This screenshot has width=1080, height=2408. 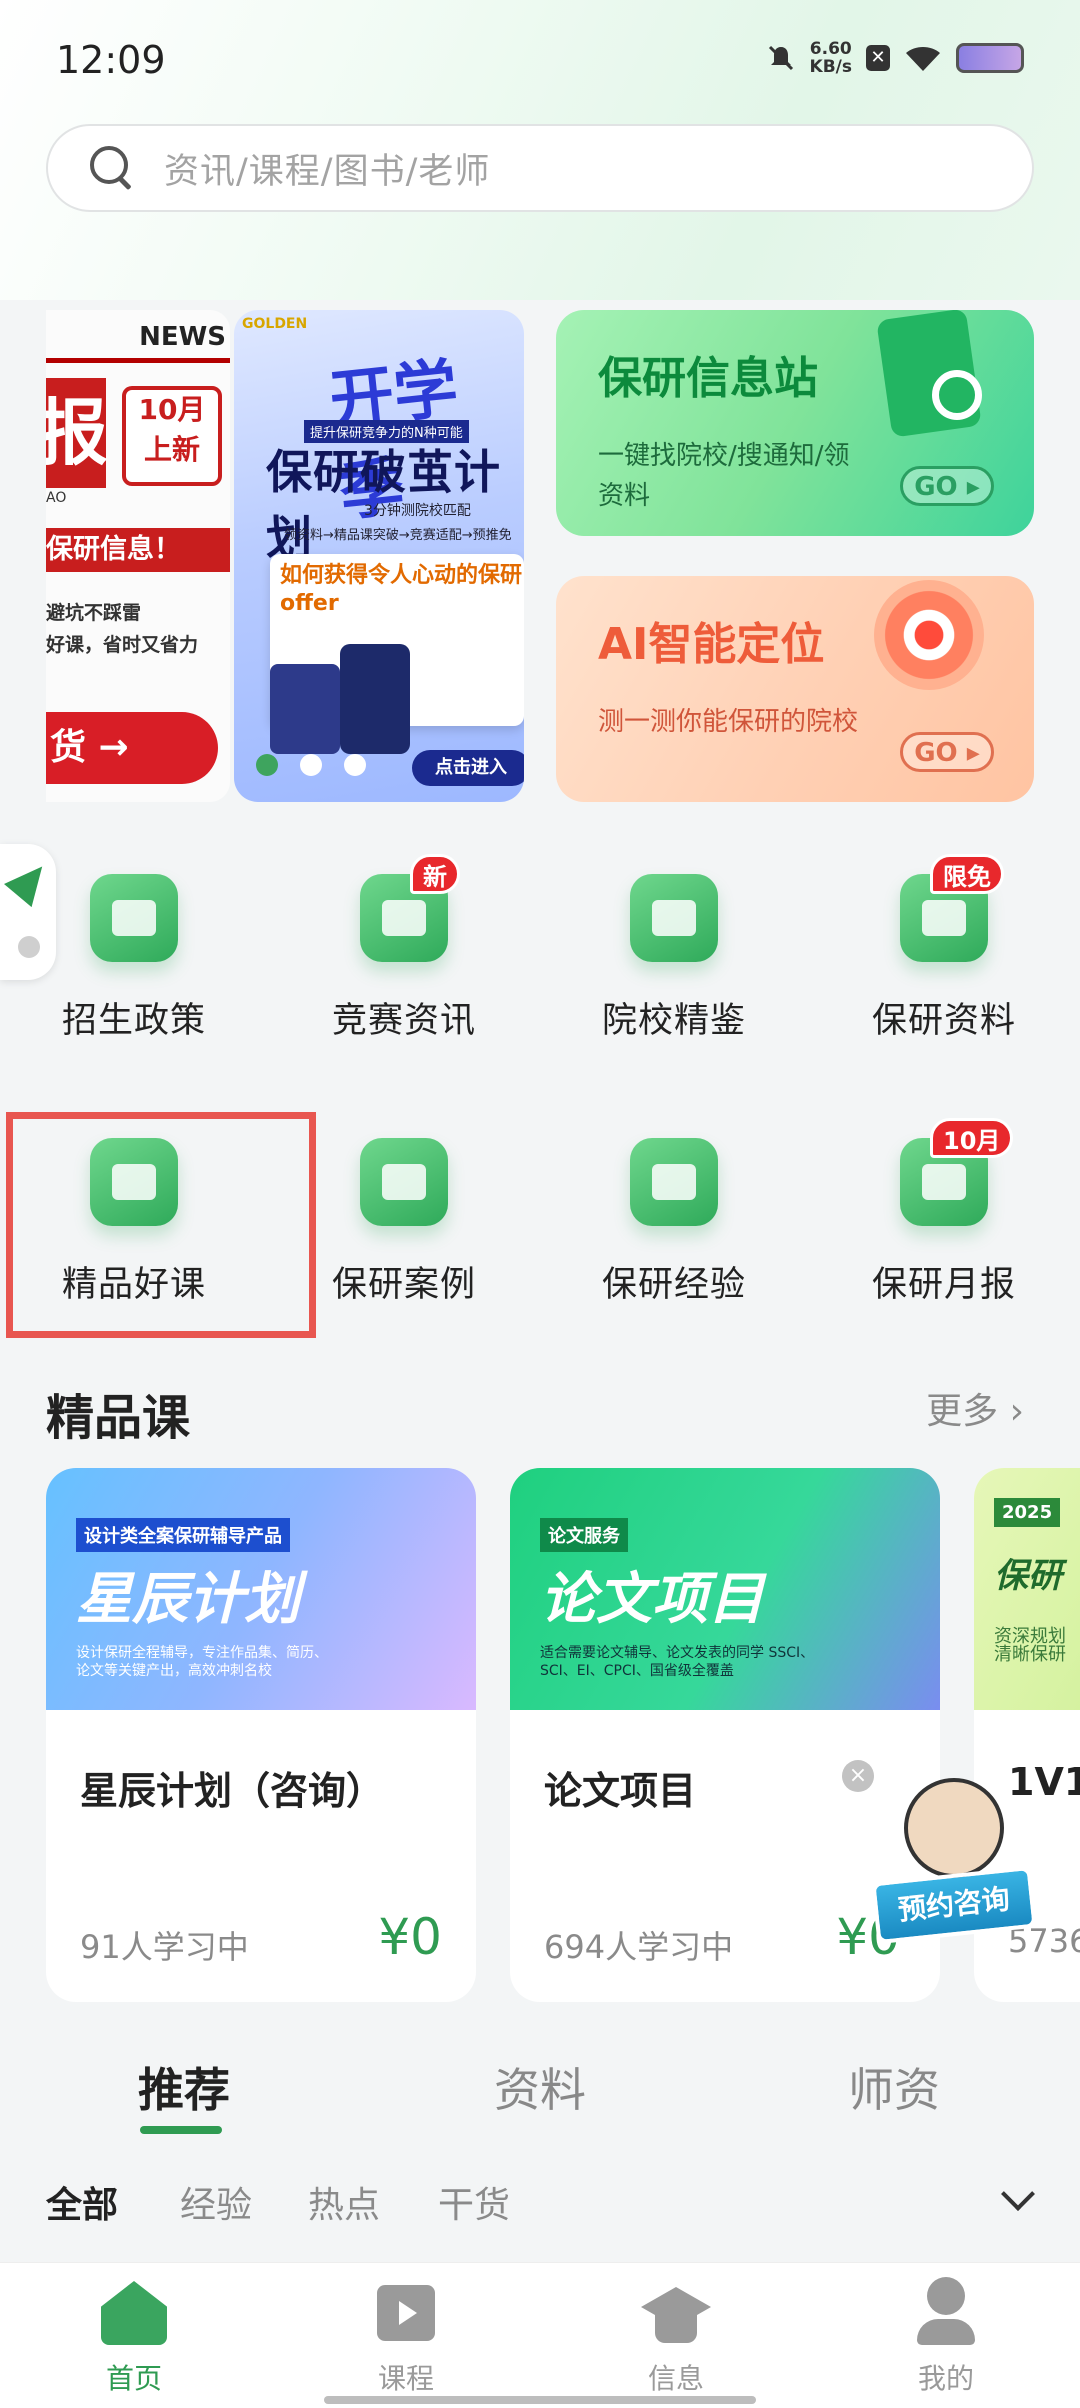 What do you see at coordinates (112, 168) in the screenshot?
I see `search-icon` at bounding box center [112, 168].